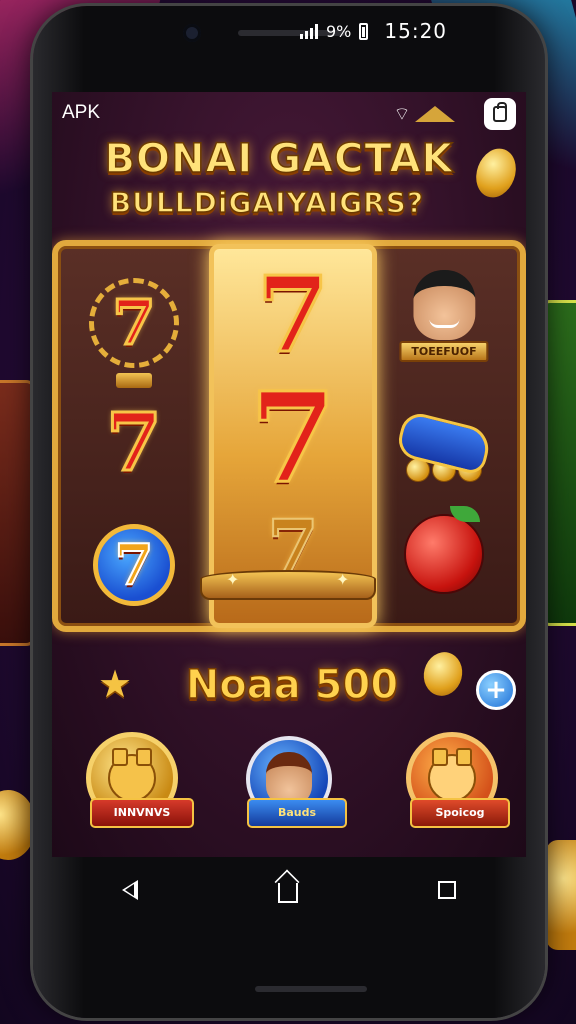  Describe the element at coordinates (444, 445) in the screenshot. I see `blue-glove-coins-icon` at that location.